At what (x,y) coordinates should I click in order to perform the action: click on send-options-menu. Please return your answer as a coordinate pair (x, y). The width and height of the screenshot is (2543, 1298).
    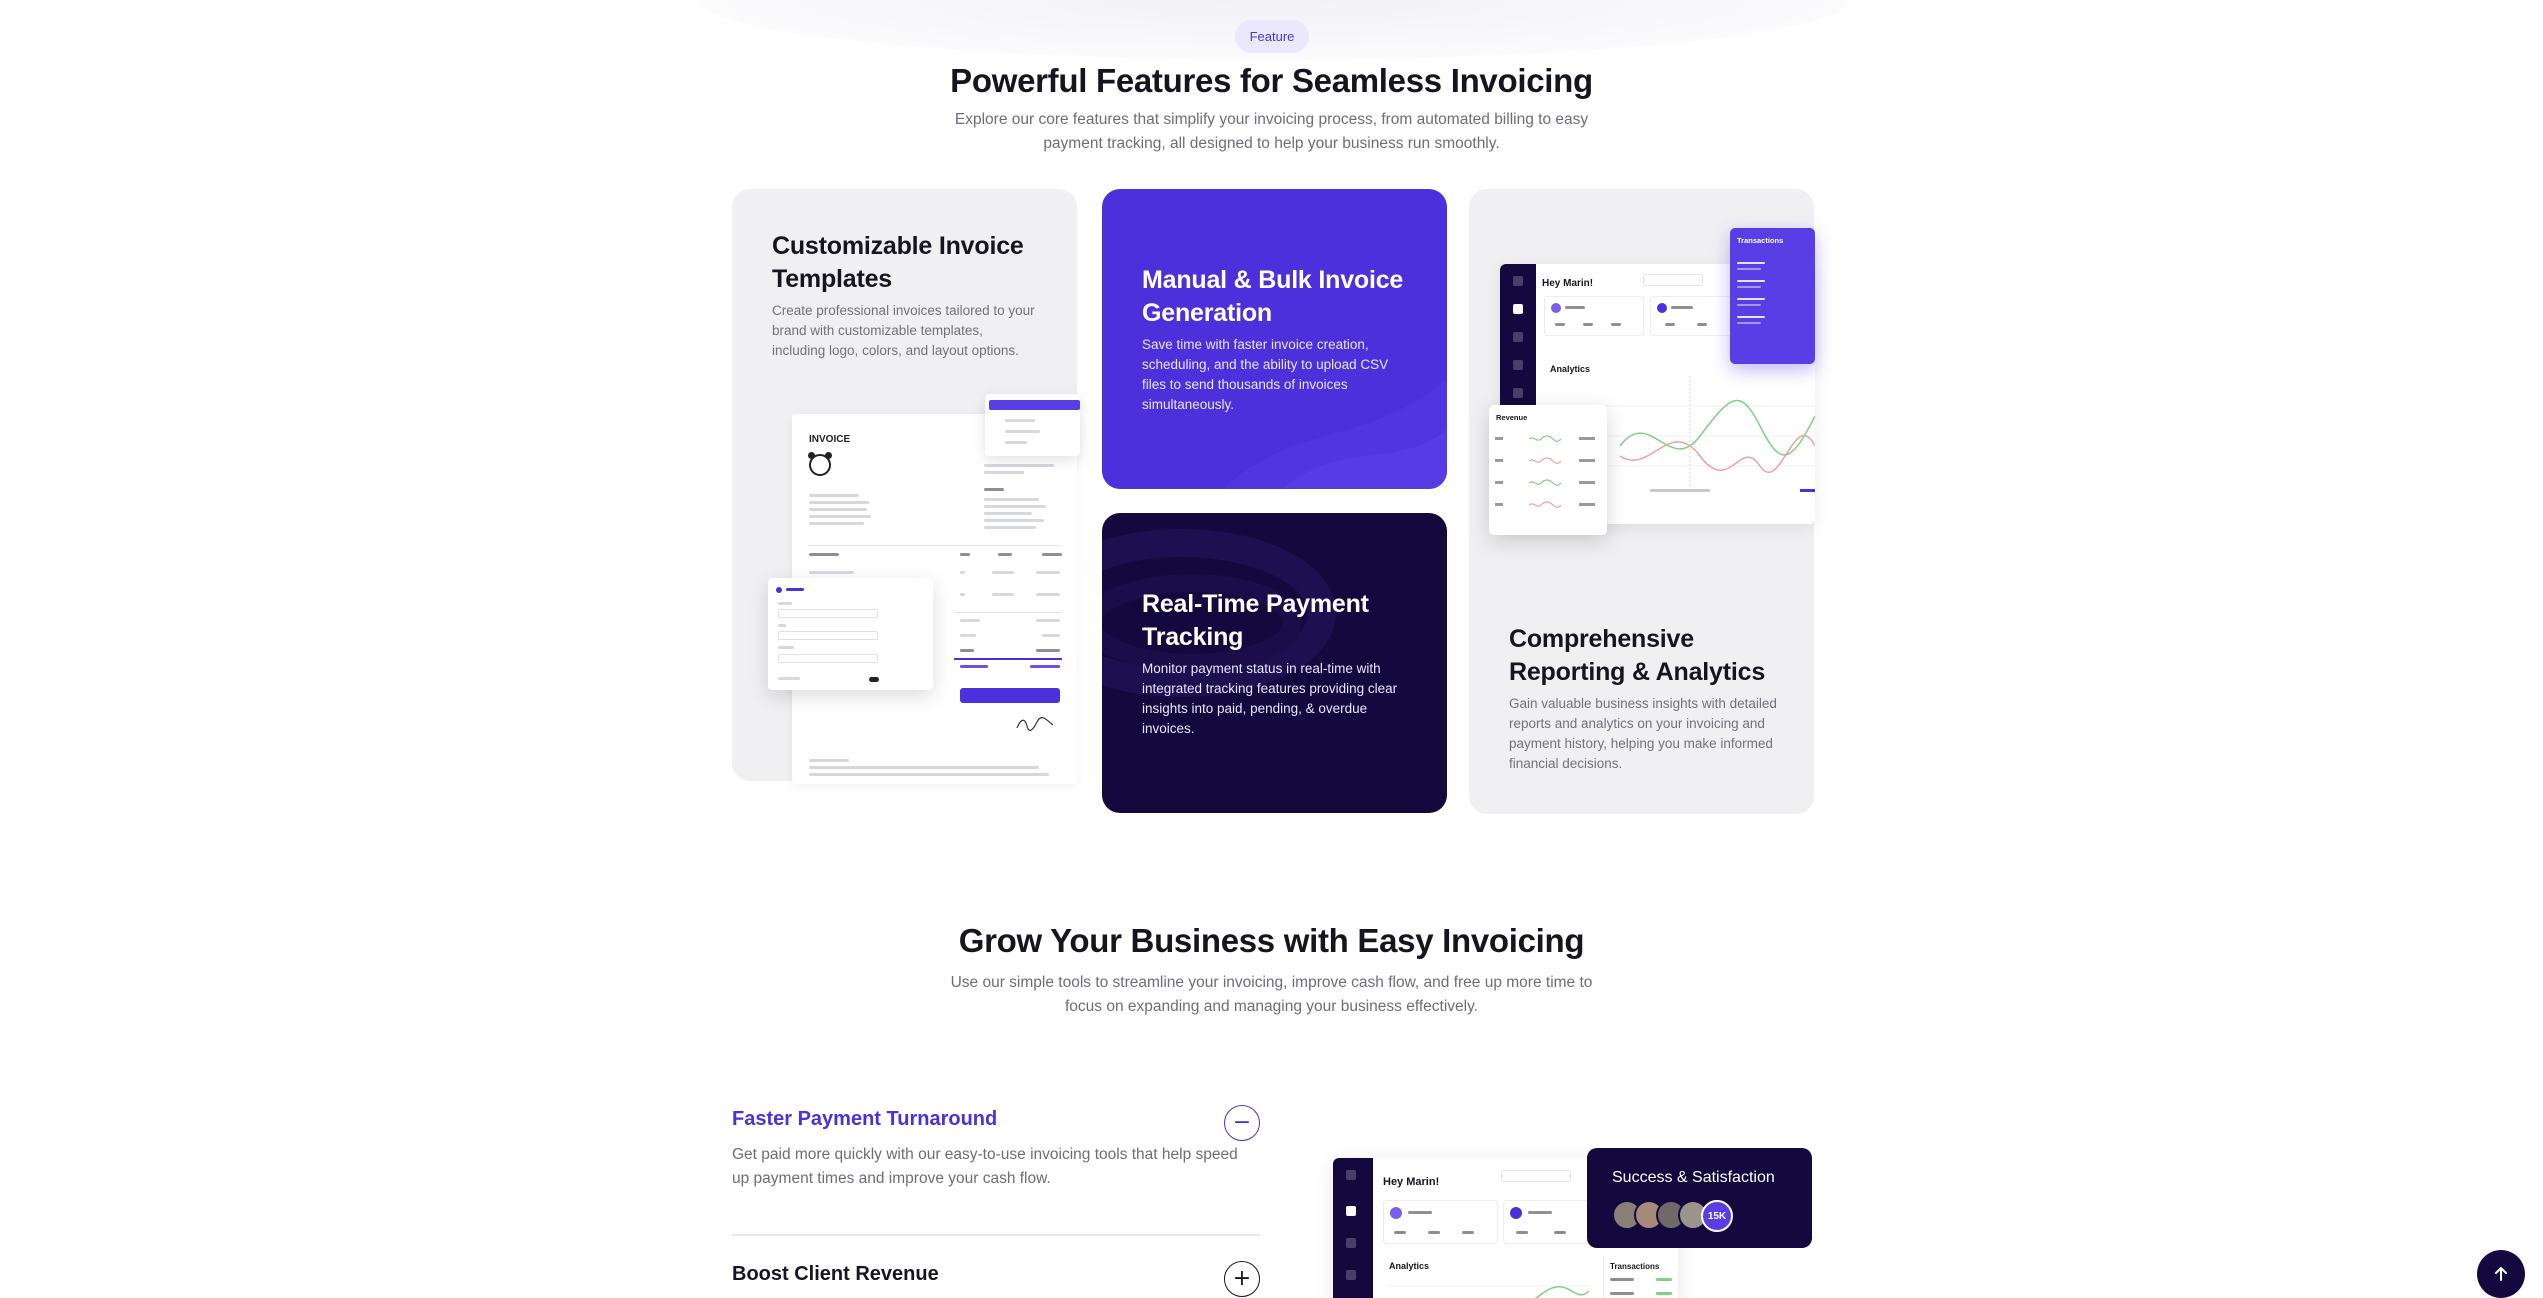
    Looking at the image, I should click on (1032, 425).